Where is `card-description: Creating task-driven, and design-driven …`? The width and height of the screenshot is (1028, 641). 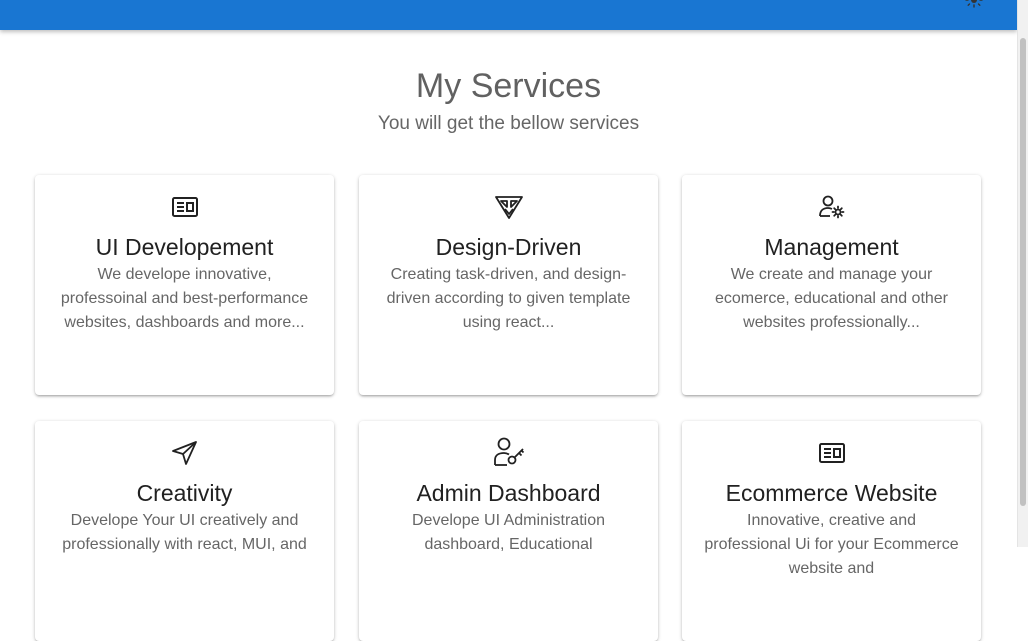 card-description: Creating task-driven, and design-driven … is located at coordinates (508, 298).